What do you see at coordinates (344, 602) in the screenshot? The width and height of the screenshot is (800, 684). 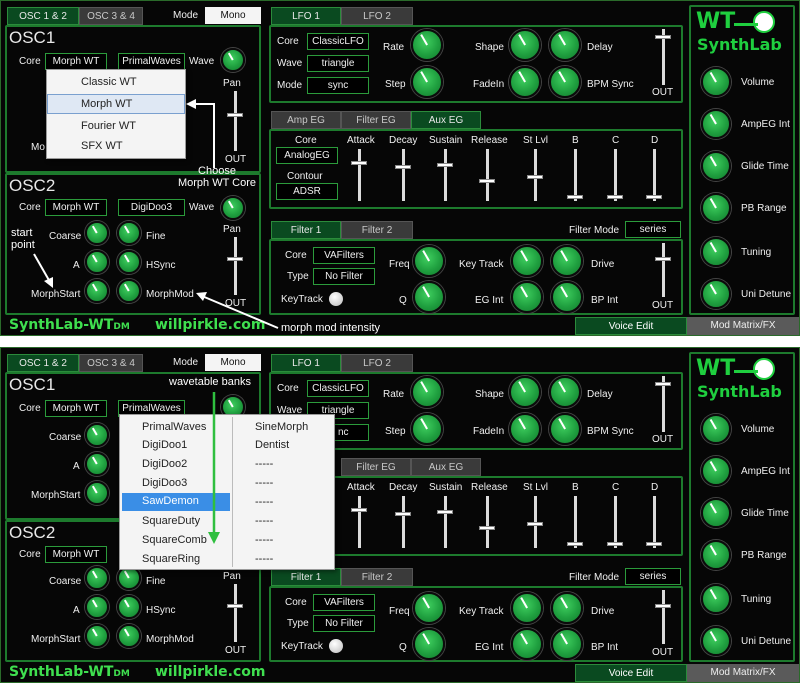 I see `filter-core-field: VAFilters` at bounding box center [344, 602].